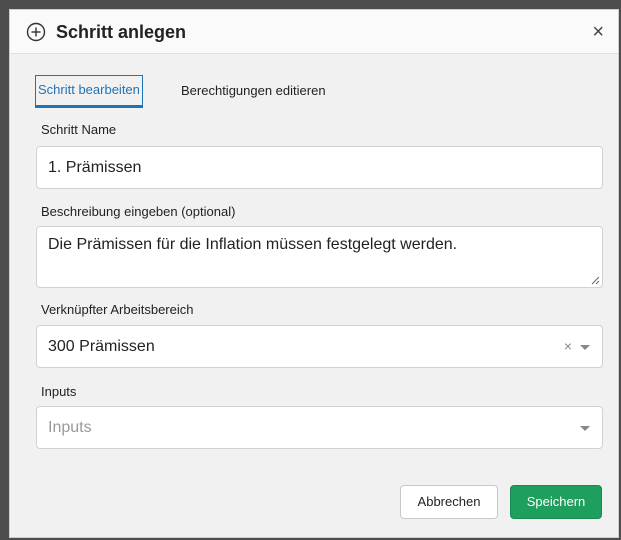 The width and height of the screenshot is (621, 540). Describe the element at coordinates (101, 346) in the screenshot. I see `workspace-value: 300 Prämissen` at that location.